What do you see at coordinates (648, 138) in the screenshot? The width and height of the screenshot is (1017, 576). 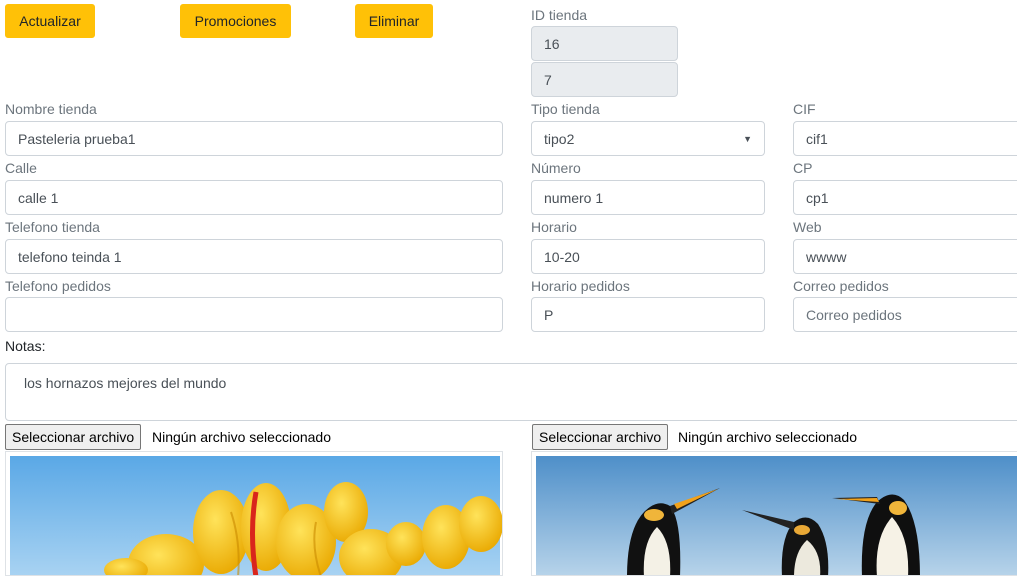 I see `store-type-select: tipo2 ▼` at bounding box center [648, 138].